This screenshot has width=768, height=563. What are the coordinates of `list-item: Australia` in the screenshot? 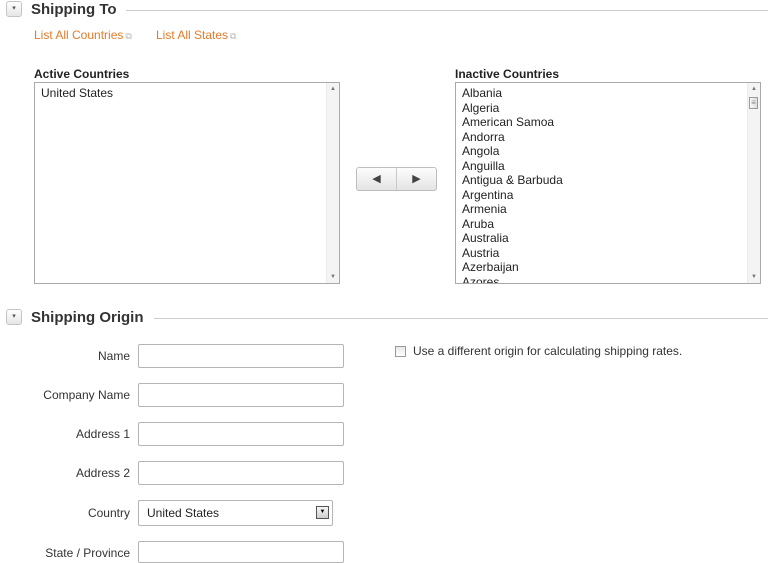 It's located at (602, 238).